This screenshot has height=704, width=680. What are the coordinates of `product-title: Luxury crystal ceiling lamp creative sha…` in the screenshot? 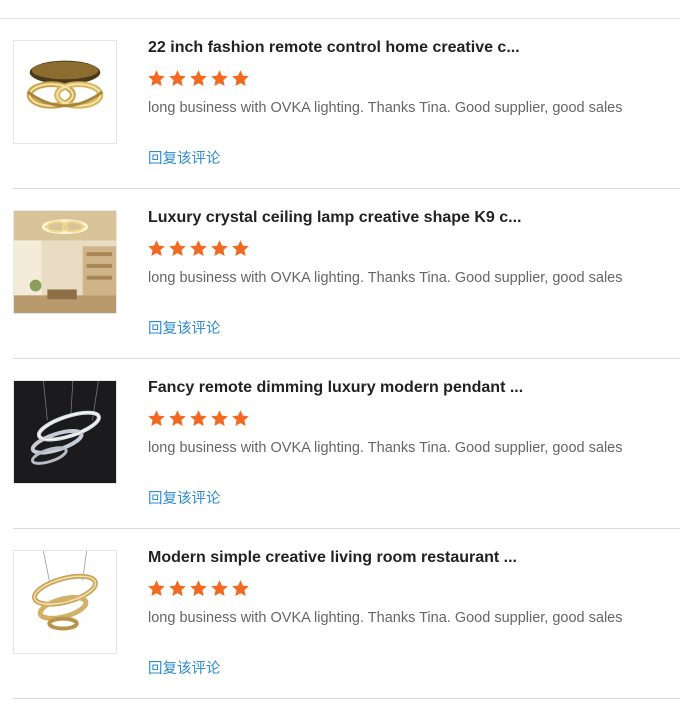 It's located at (408, 218).